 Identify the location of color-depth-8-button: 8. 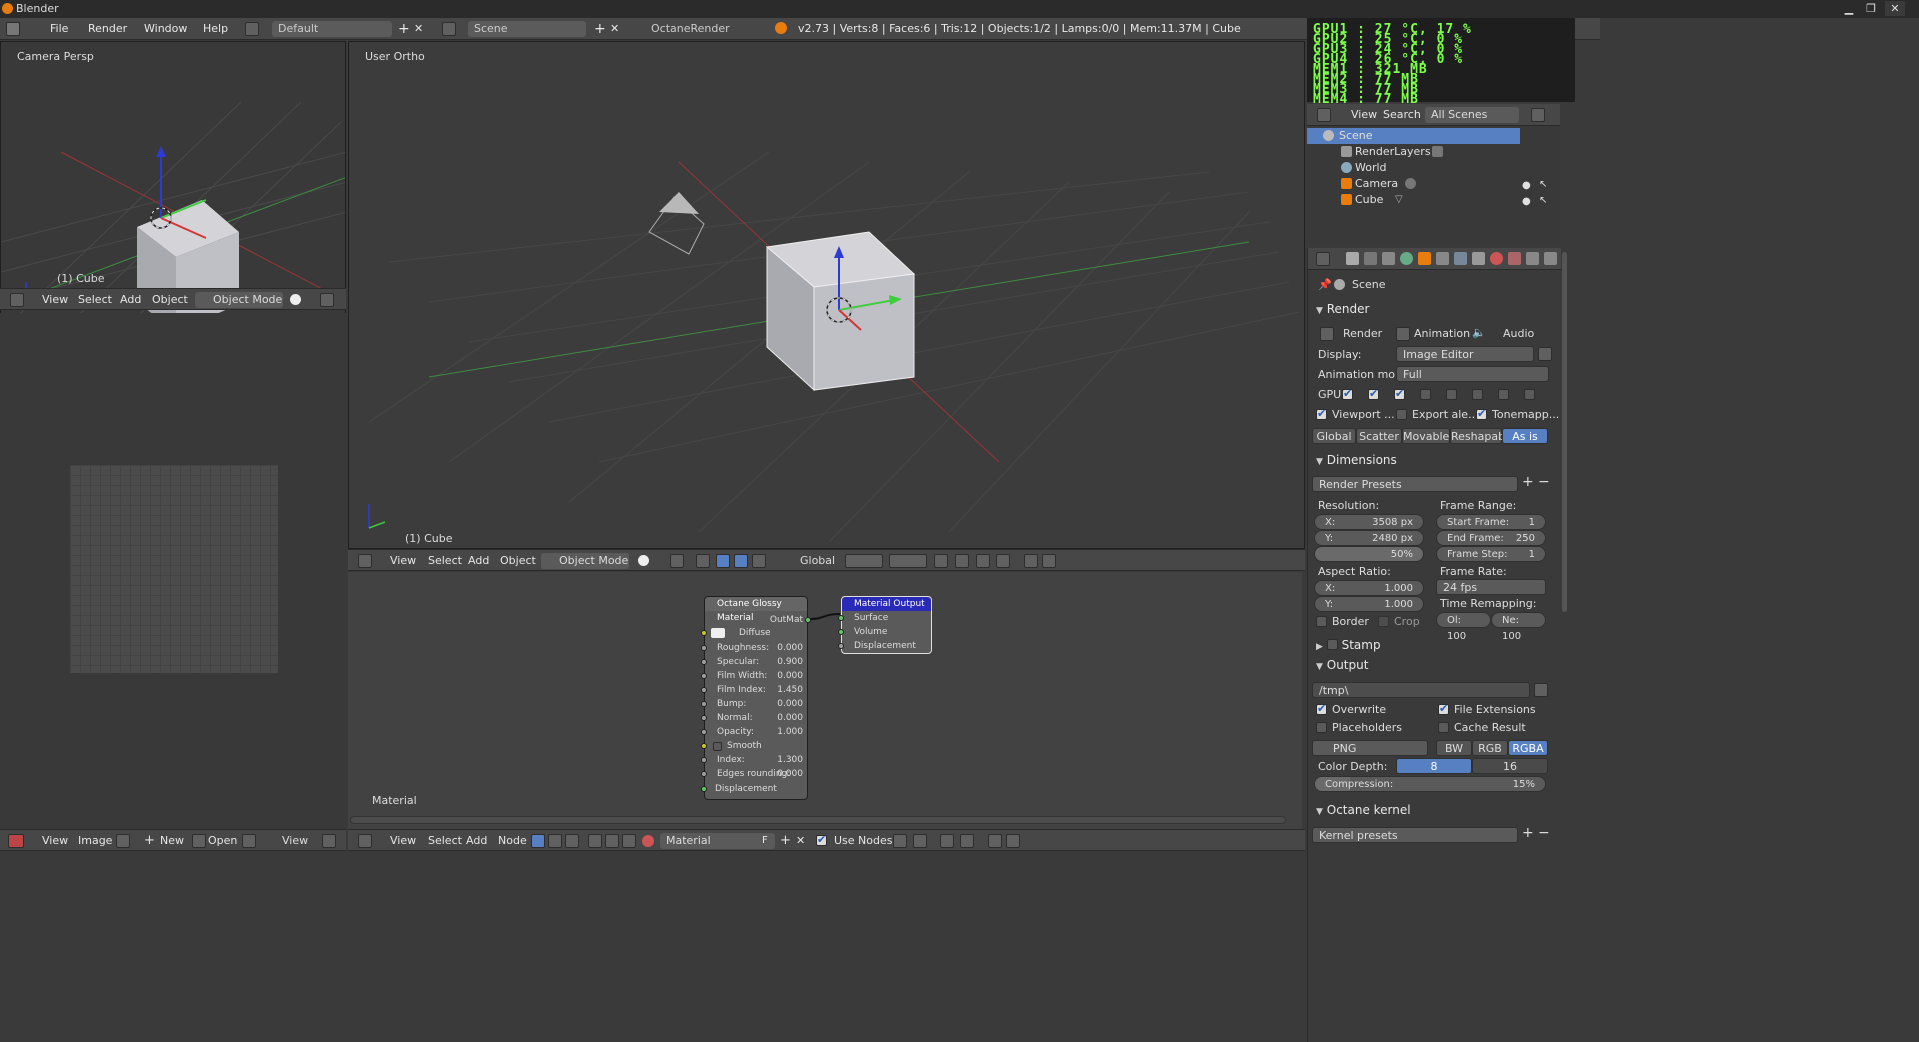
(1434, 766).